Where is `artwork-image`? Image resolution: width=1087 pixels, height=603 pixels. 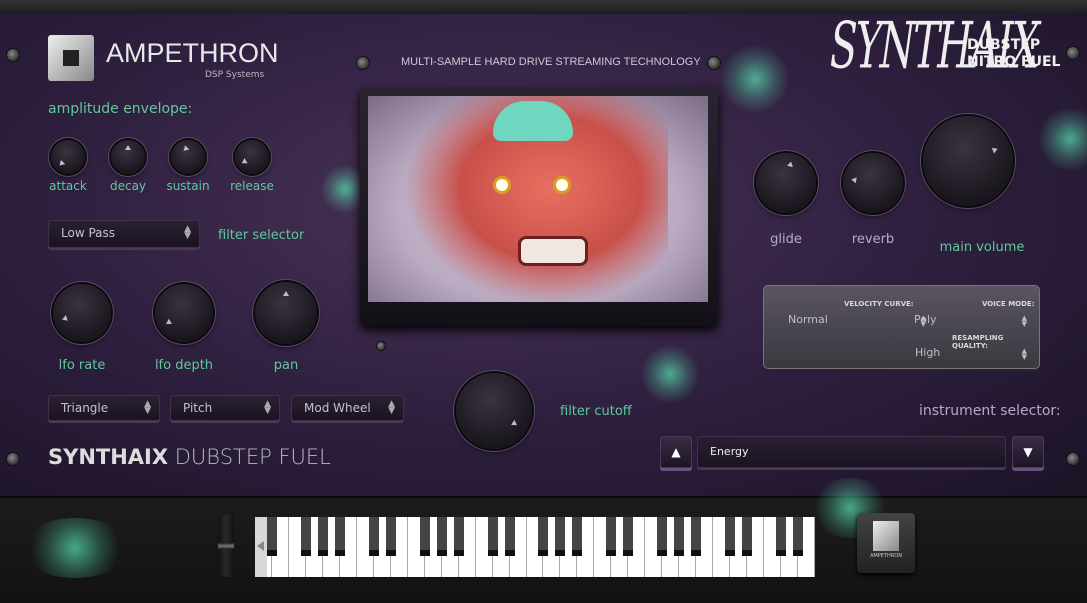 artwork-image is located at coordinates (538, 199).